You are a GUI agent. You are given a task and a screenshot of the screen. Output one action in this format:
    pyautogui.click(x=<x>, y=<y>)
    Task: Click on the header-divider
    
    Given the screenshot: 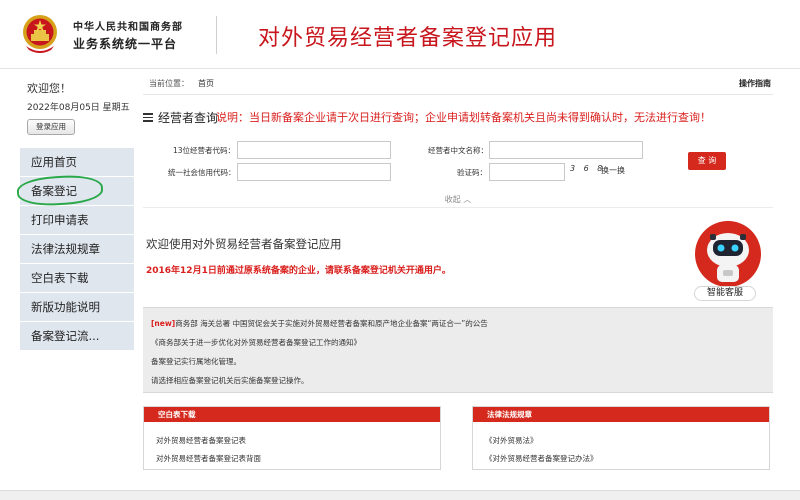 What is the action you would take?
    pyautogui.click(x=216, y=35)
    